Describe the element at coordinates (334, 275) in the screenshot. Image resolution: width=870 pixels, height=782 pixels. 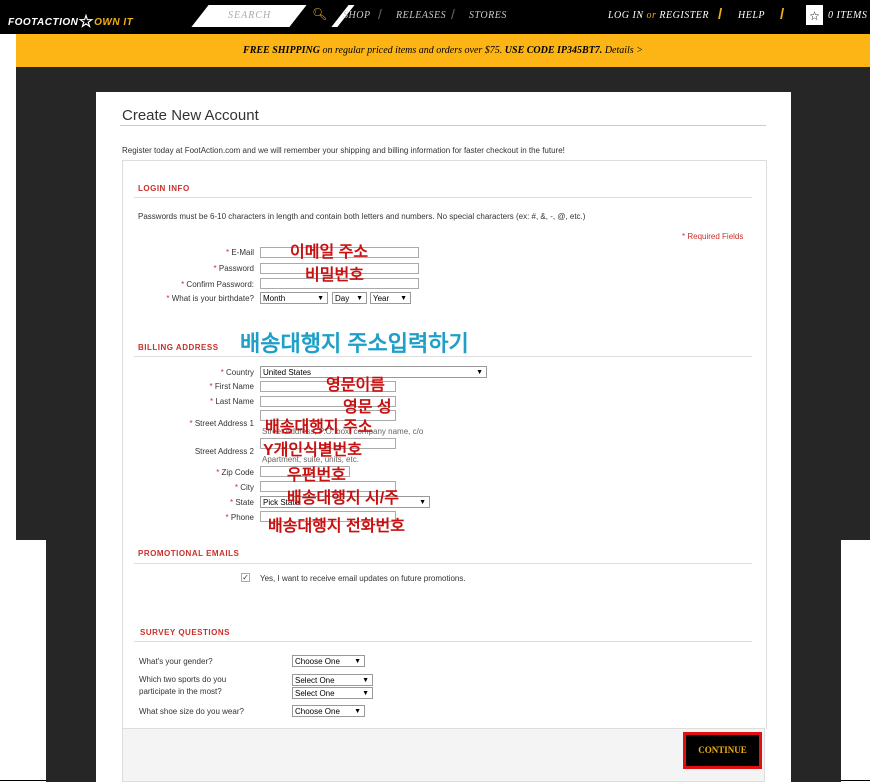
I see `annotation-password: 비밀번호` at that location.